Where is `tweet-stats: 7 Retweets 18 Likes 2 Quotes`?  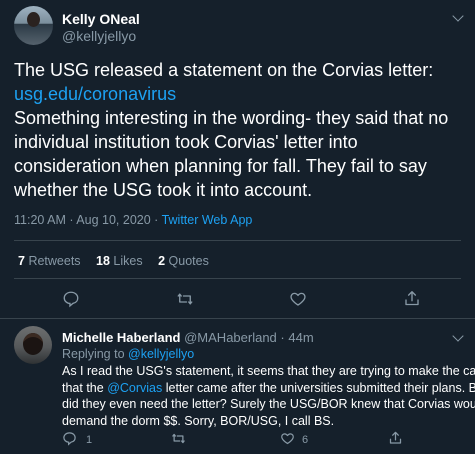
tweet-stats: 7 Retweets 18 Likes 2 Quotes is located at coordinates (119, 261).